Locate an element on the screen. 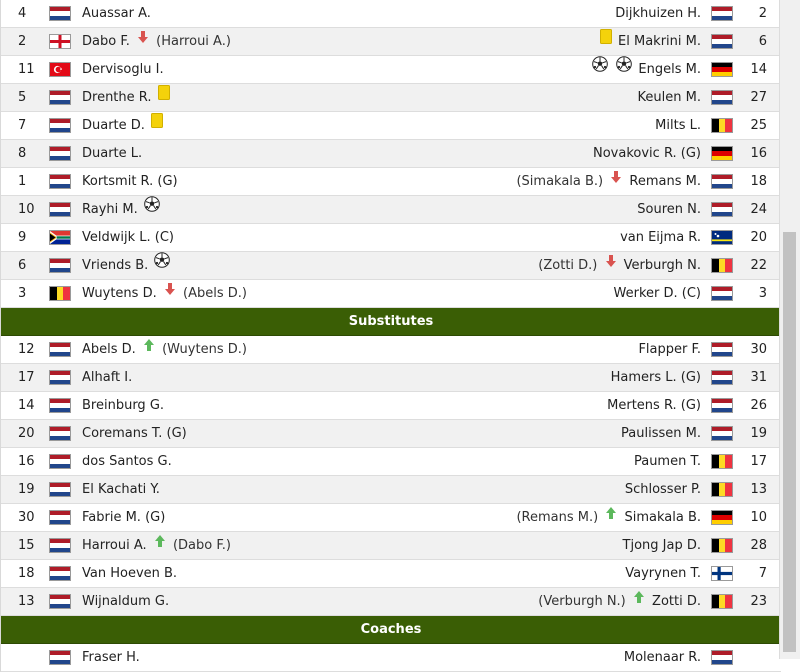 The width and height of the screenshot is (800, 672). away-player: Paumen T. is located at coordinates (667, 461).